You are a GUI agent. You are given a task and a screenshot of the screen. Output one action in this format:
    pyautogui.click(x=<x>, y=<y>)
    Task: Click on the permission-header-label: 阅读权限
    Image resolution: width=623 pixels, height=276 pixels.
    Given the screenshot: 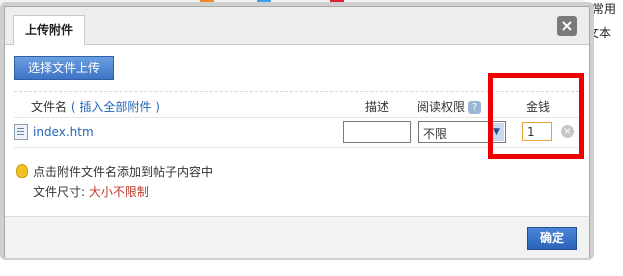 What is the action you would take?
    pyautogui.click(x=441, y=107)
    